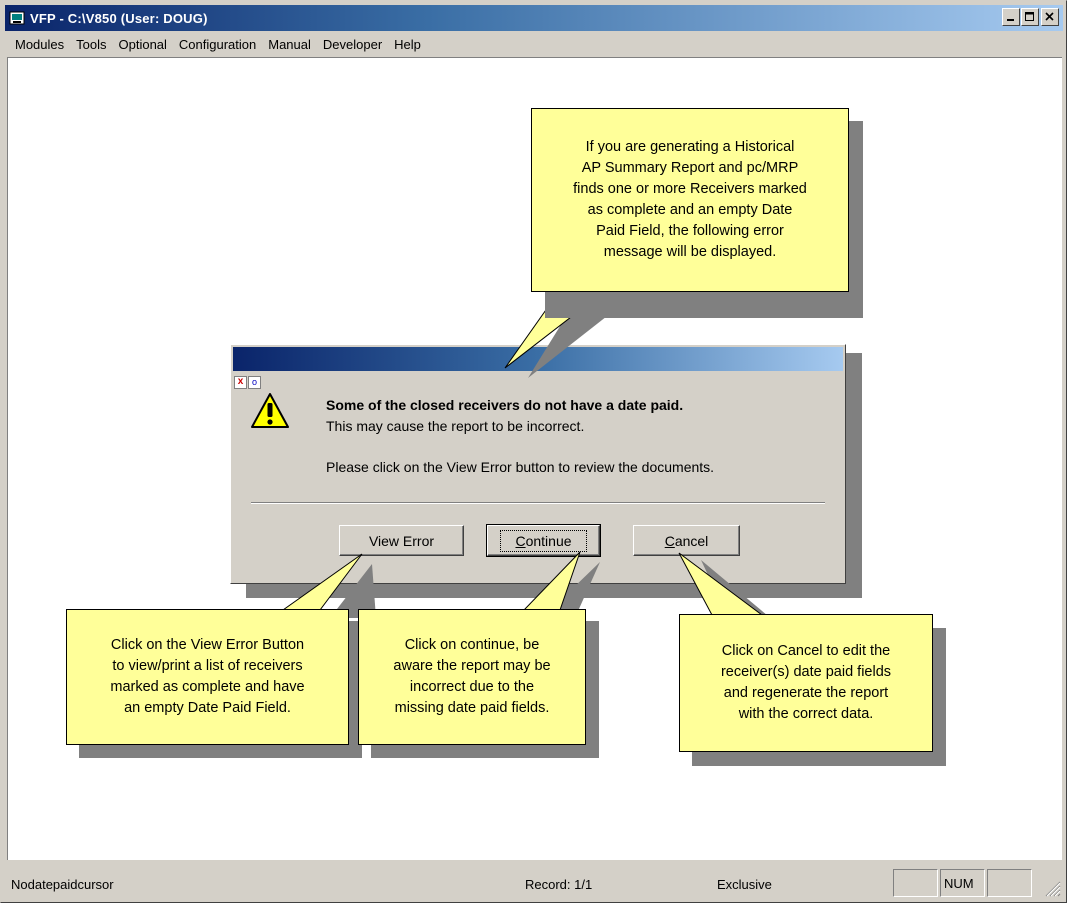 Image resolution: width=1067 pixels, height=903 pixels. What do you see at coordinates (690, 189) in the screenshot?
I see `callout-top-line: finds one or more Receivers marked` at bounding box center [690, 189].